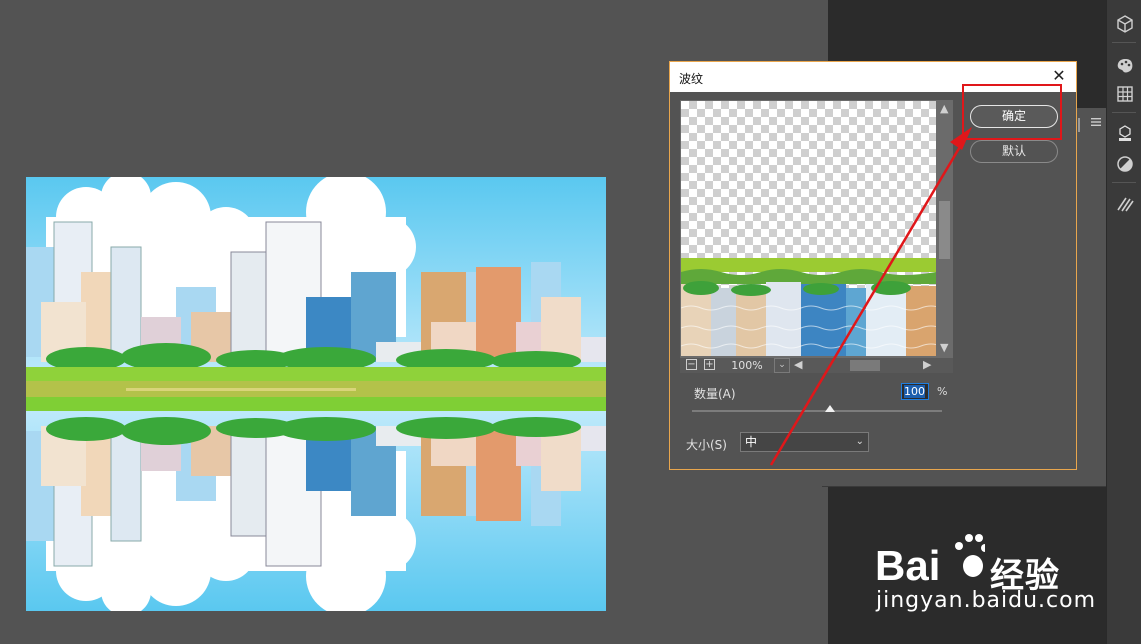 Image resolution: width=1141 pixels, height=644 pixels. Describe the element at coordinates (986, 600) in the screenshot. I see `watermark-url: jingyan.baidu.com` at that location.